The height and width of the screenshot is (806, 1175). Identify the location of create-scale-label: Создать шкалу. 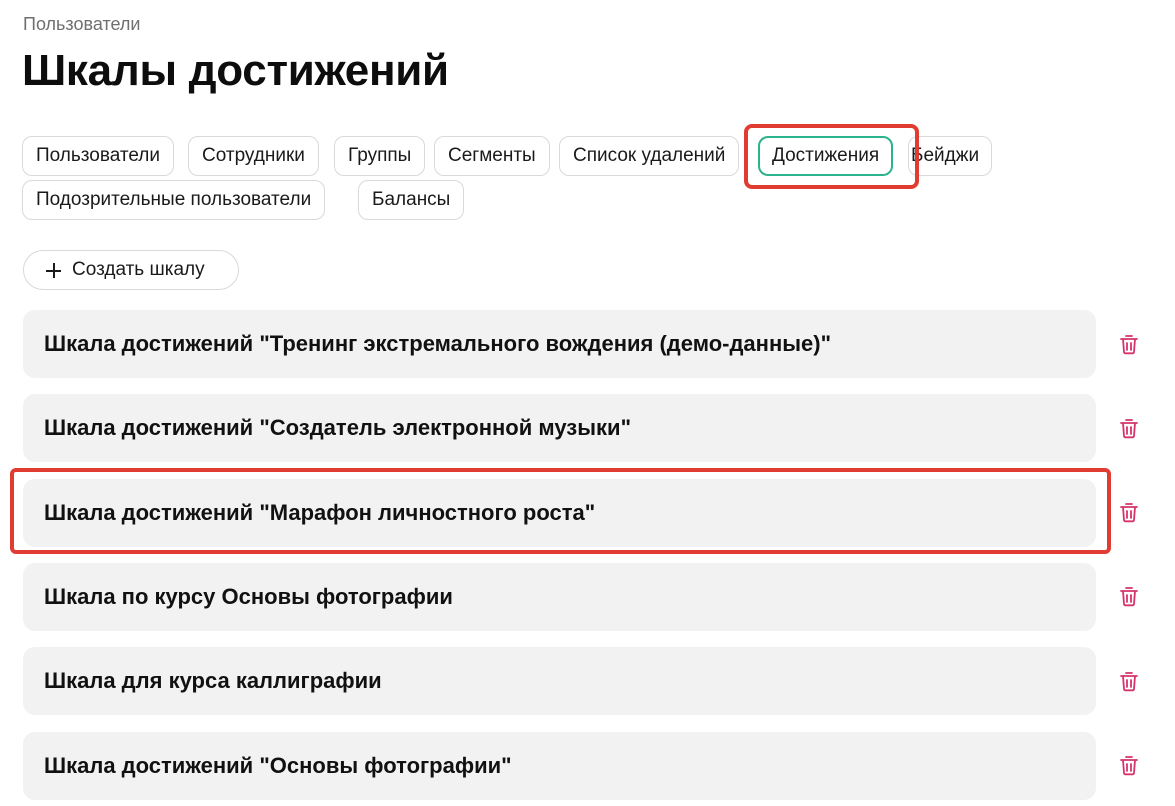
(138, 269).